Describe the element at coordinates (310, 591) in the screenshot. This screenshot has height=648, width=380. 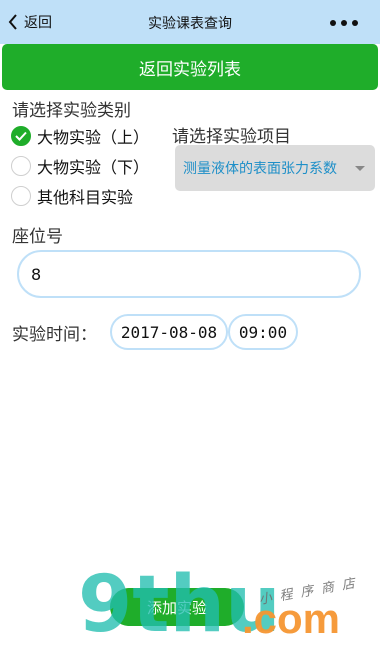
I see `watermark-tagline: 小程序商店` at that location.